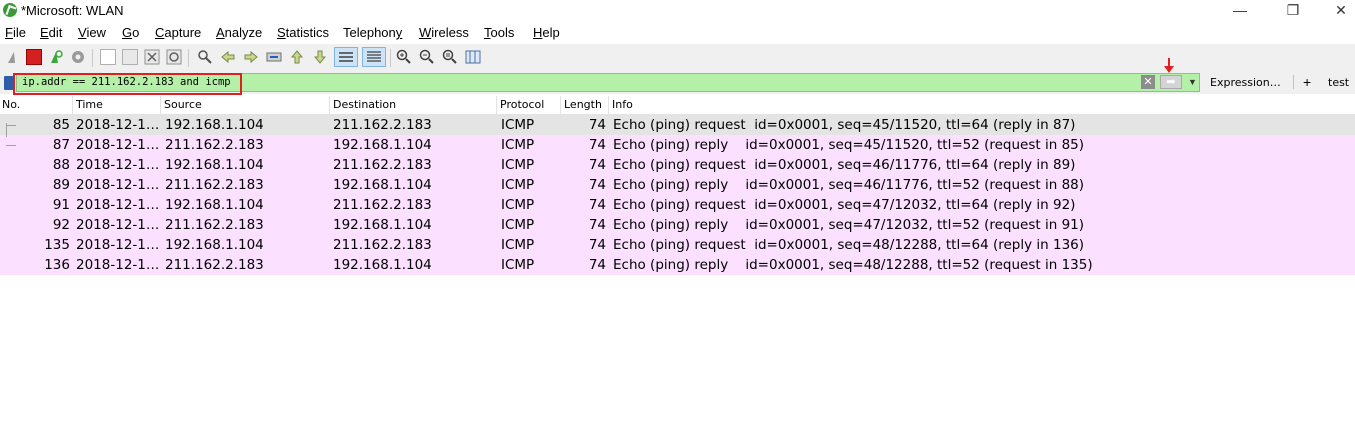  What do you see at coordinates (152, 57) in the screenshot?
I see `close-file-icon` at bounding box center [152, 57].